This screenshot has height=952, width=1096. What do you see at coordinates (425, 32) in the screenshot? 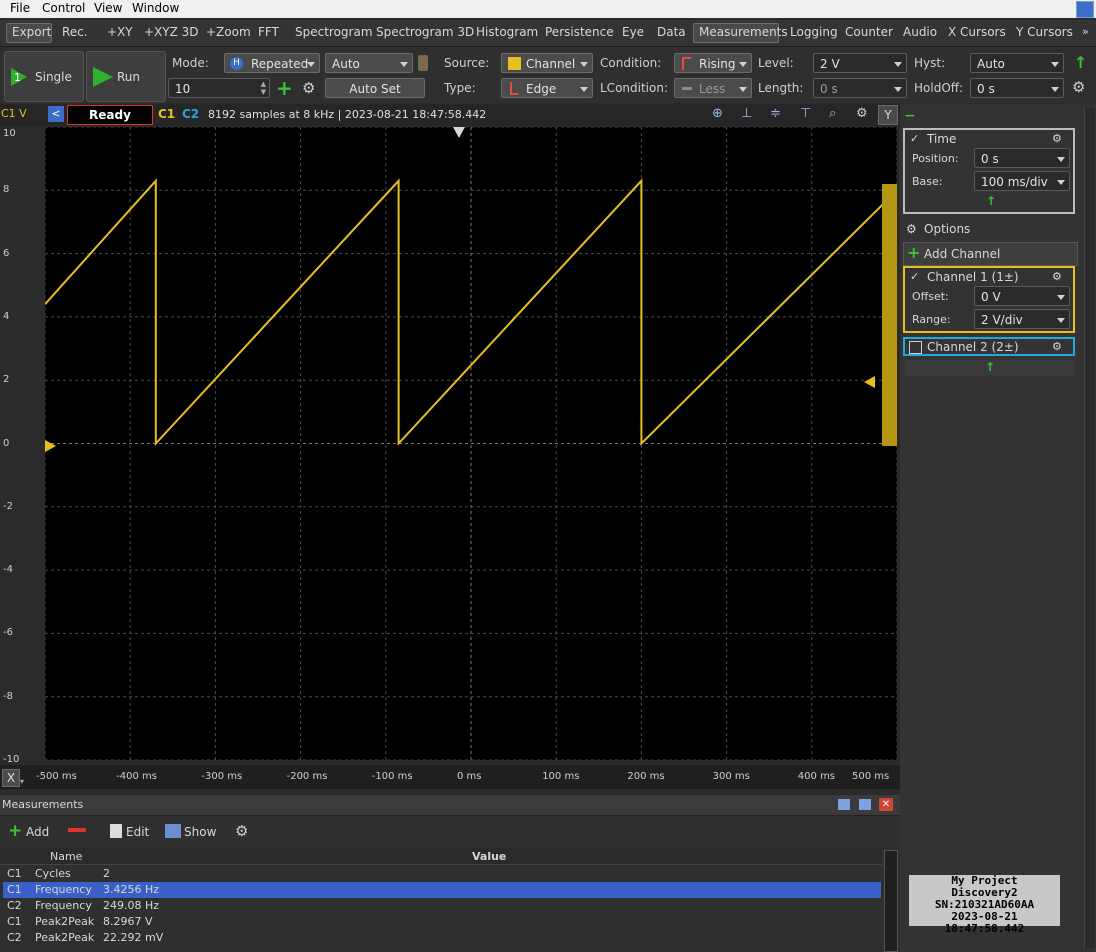
I see `tab-spectrogram3d: Spectrogram 3D` at bounding box center [425, 32].